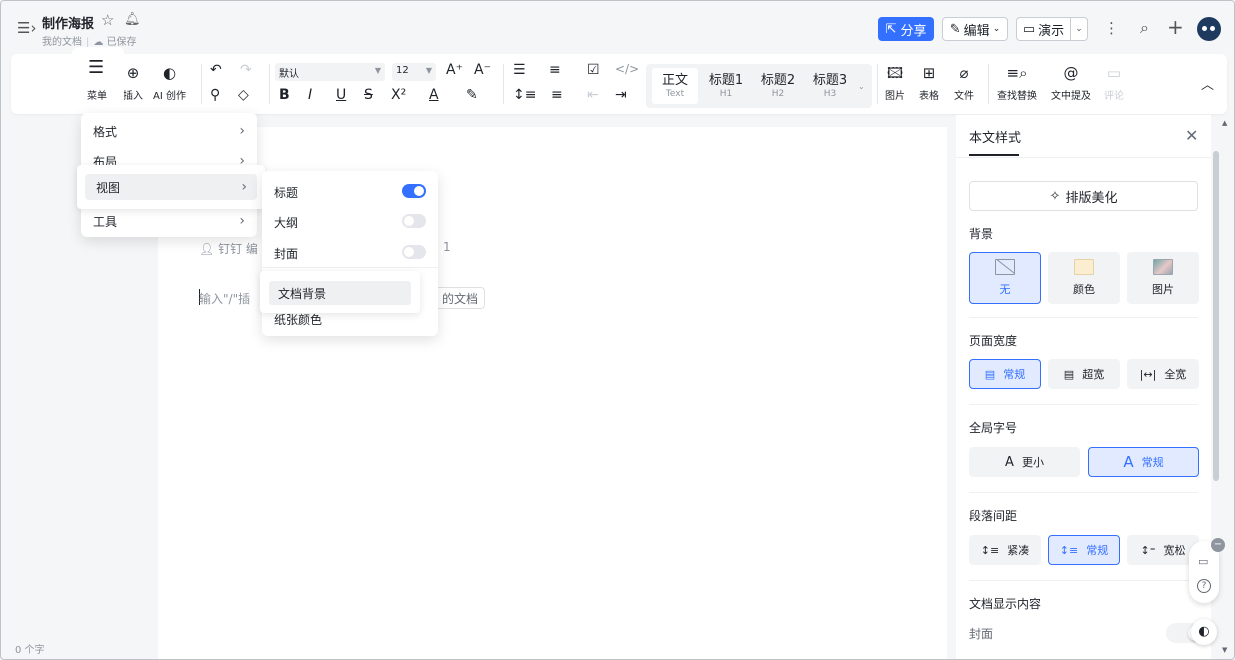 The width and height of the screenshot is (1235, 660). I want to click on underline-icon: U, so click(341, 95).